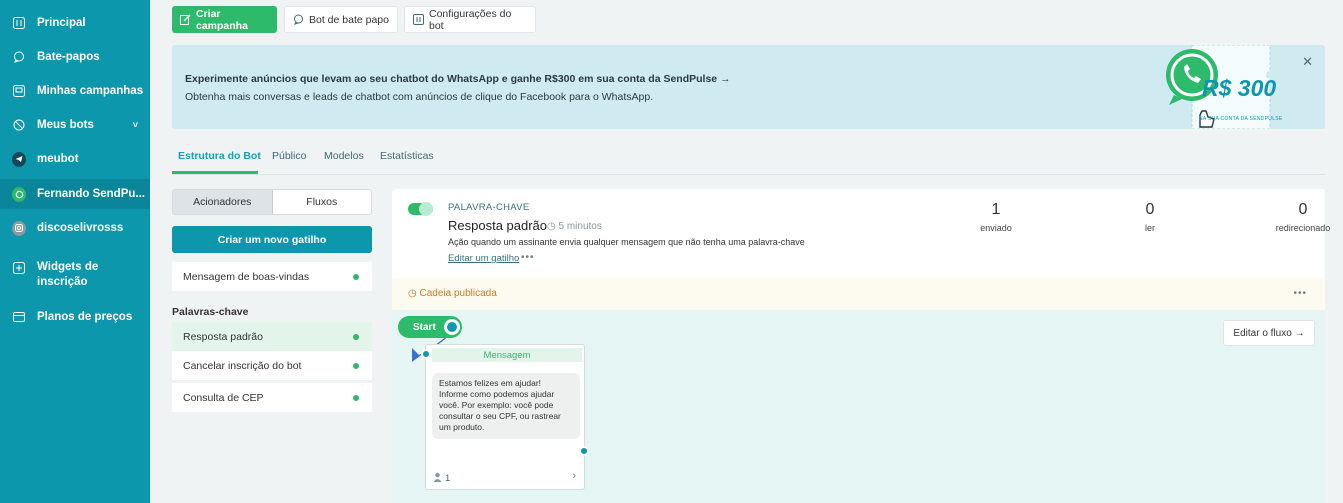 This screenshot has width=1343, height=503. I want to click on seg-flows-button: Fluxos, so click(322, 202).